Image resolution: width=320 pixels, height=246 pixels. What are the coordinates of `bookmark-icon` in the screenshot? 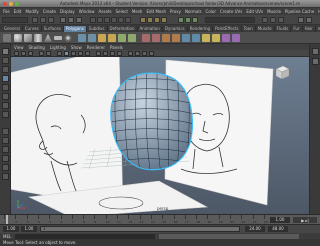 It's located at (30, 53).